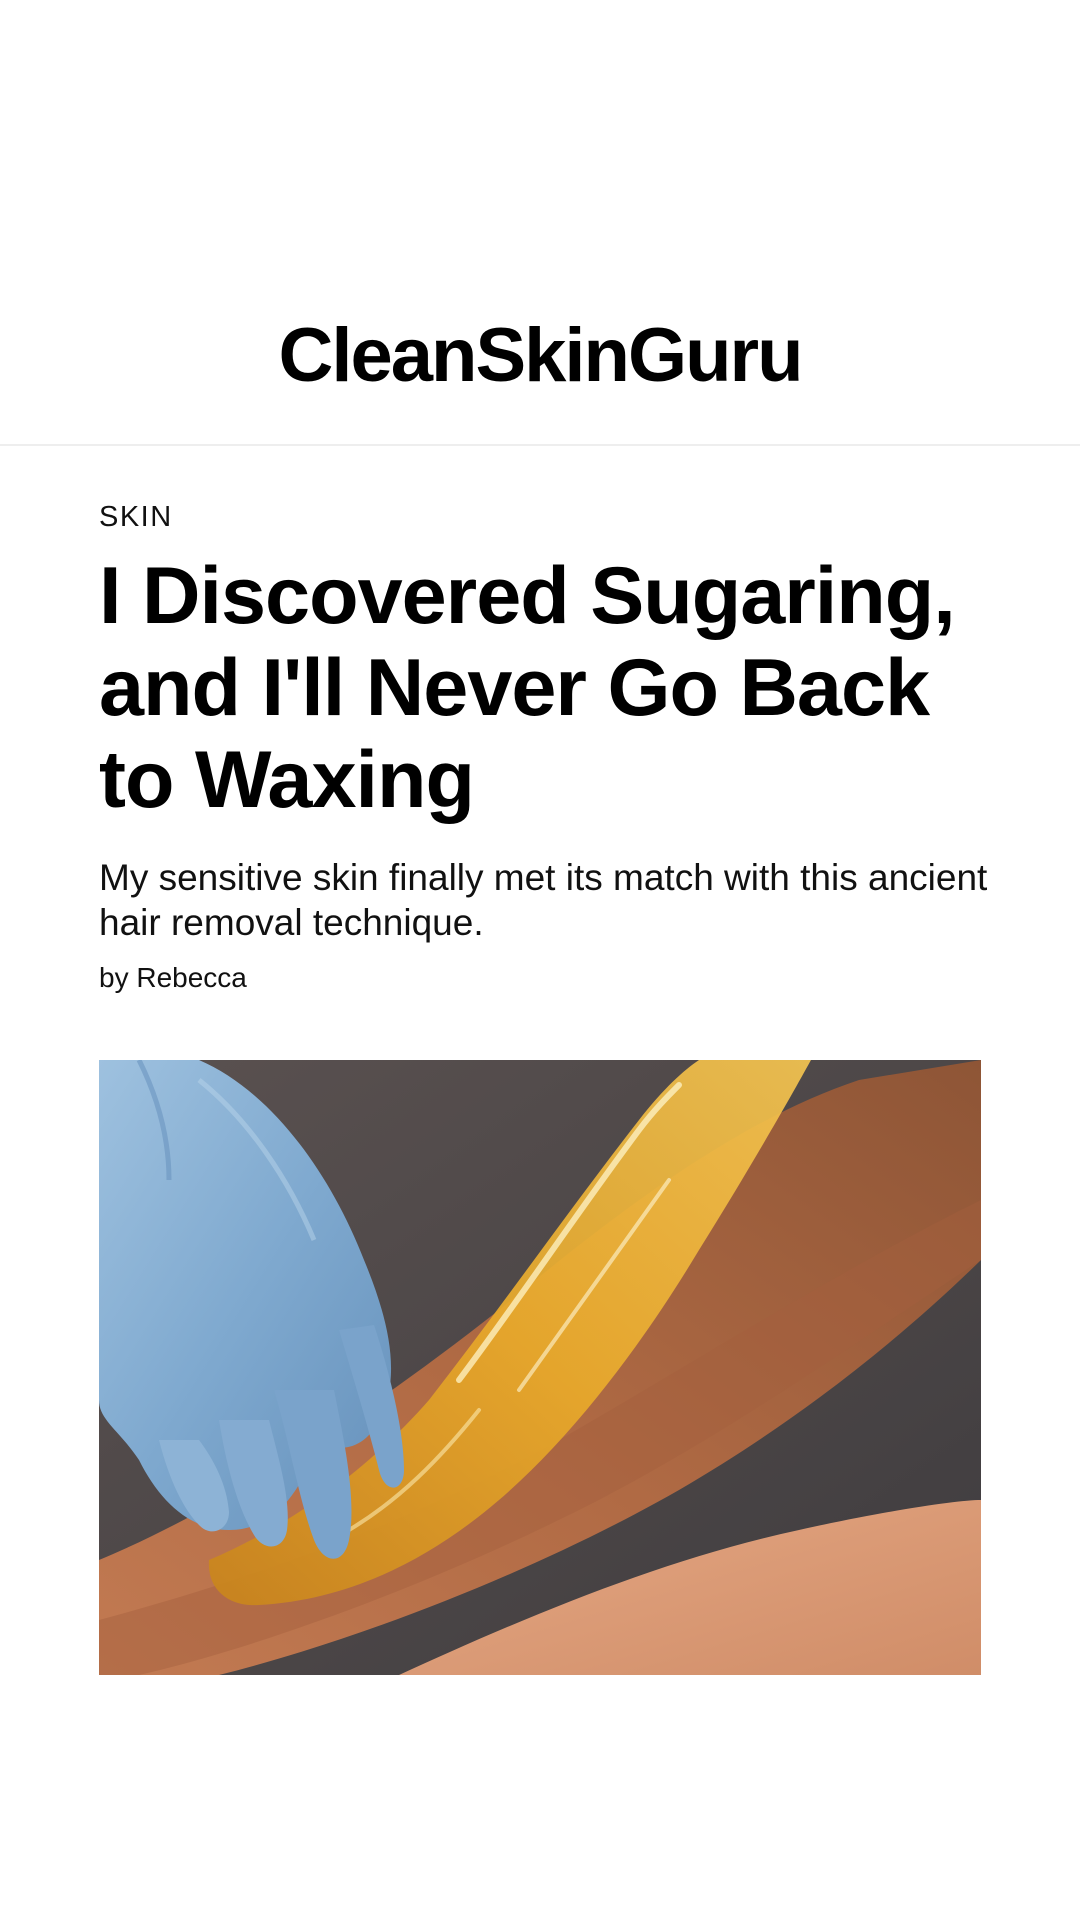  What do you see at coordinates (191, 977) in the screenshot?
I see `author-link: Rebecca` at bounding box center [191, 977].